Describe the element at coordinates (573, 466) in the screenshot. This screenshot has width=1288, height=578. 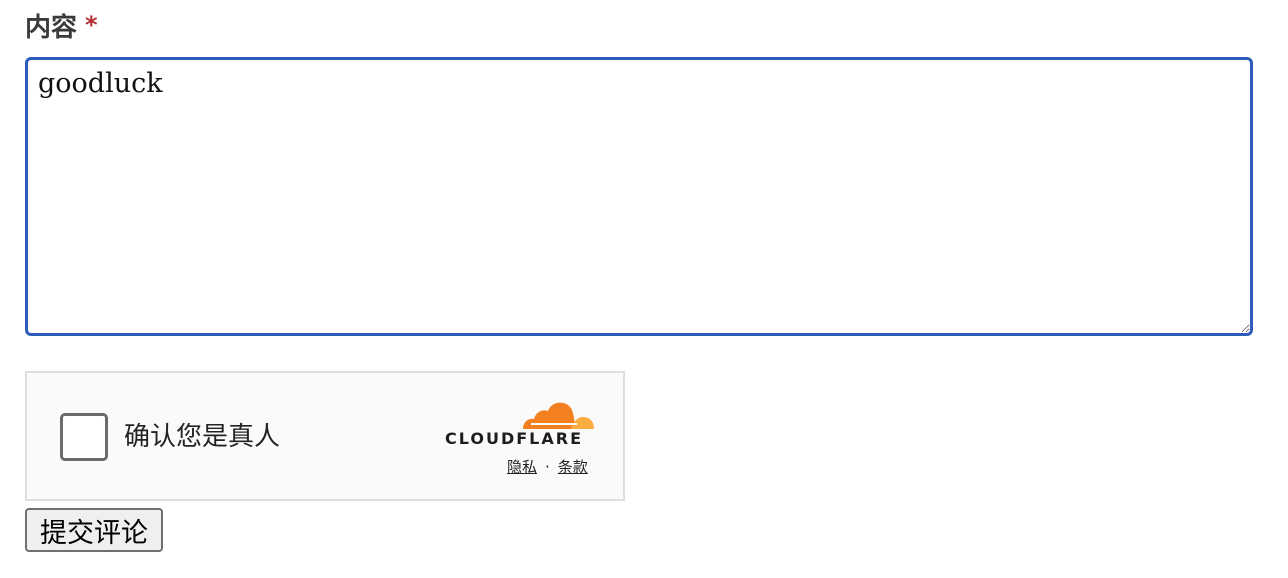
I see `terms-link: 条款` at that location.